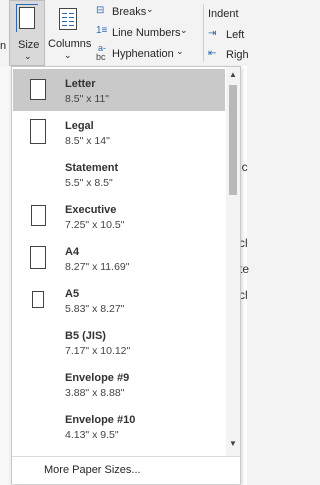 The height and width of the screenshot is (485, 320). What do you see at coordinates (72, 294) in the screenshot?
I see `paper-size-name: A5` at bounding box center [72, 294].